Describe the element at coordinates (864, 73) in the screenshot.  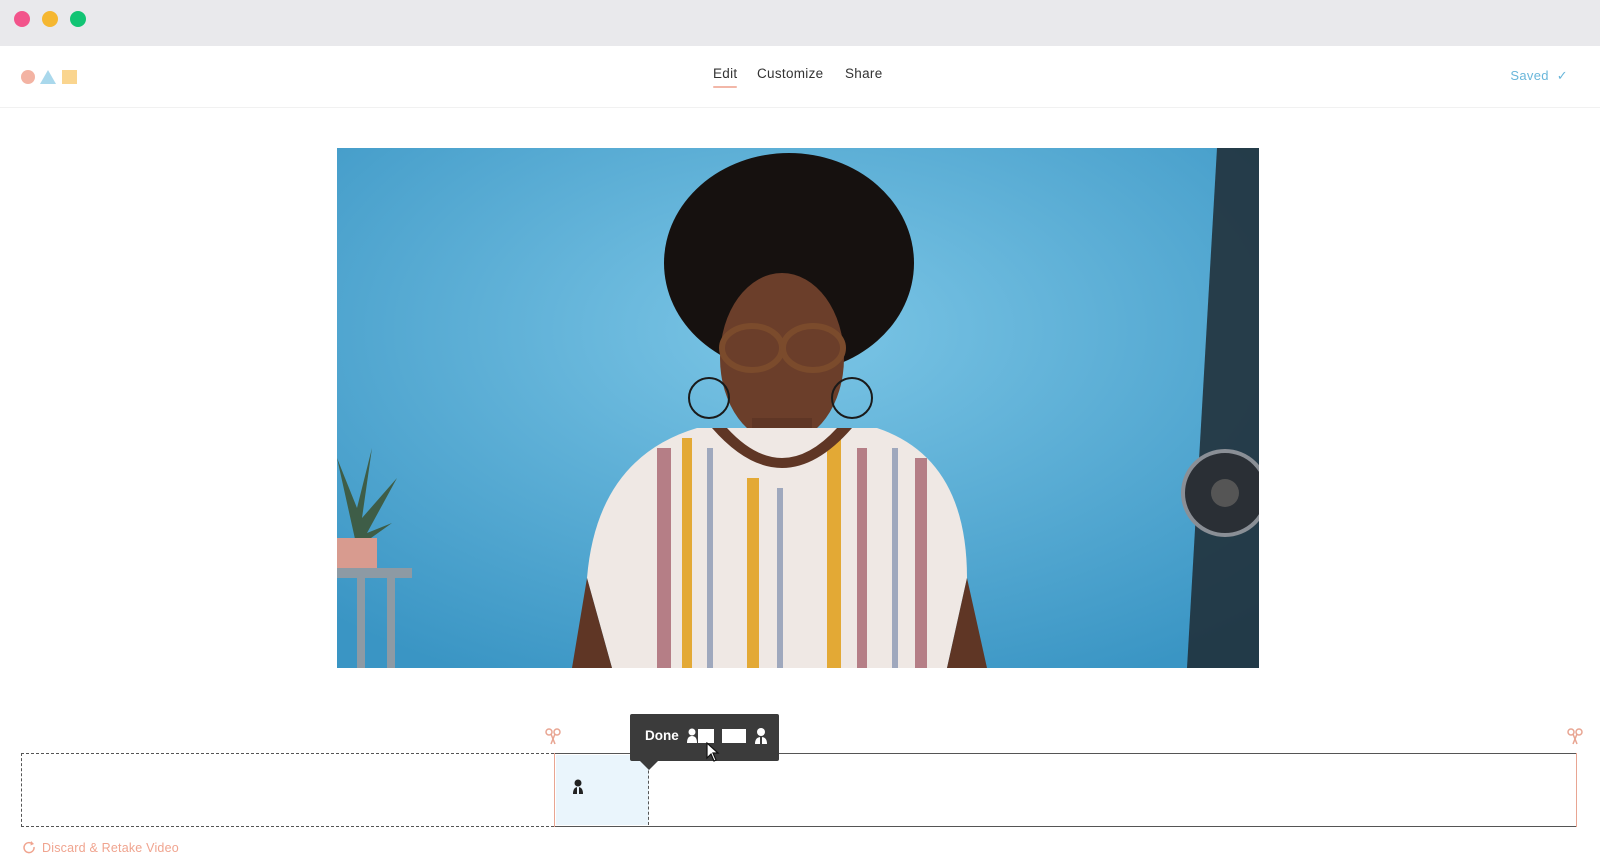
I see `tab-share: Share` at that location.